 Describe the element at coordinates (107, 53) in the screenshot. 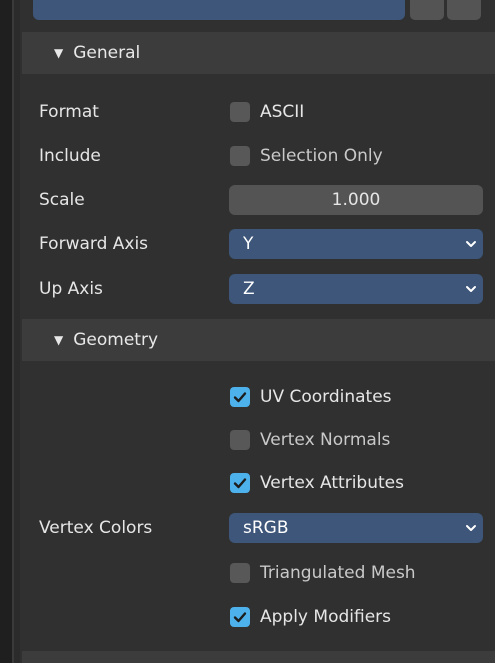

I see `general-section-title: General` at that location.